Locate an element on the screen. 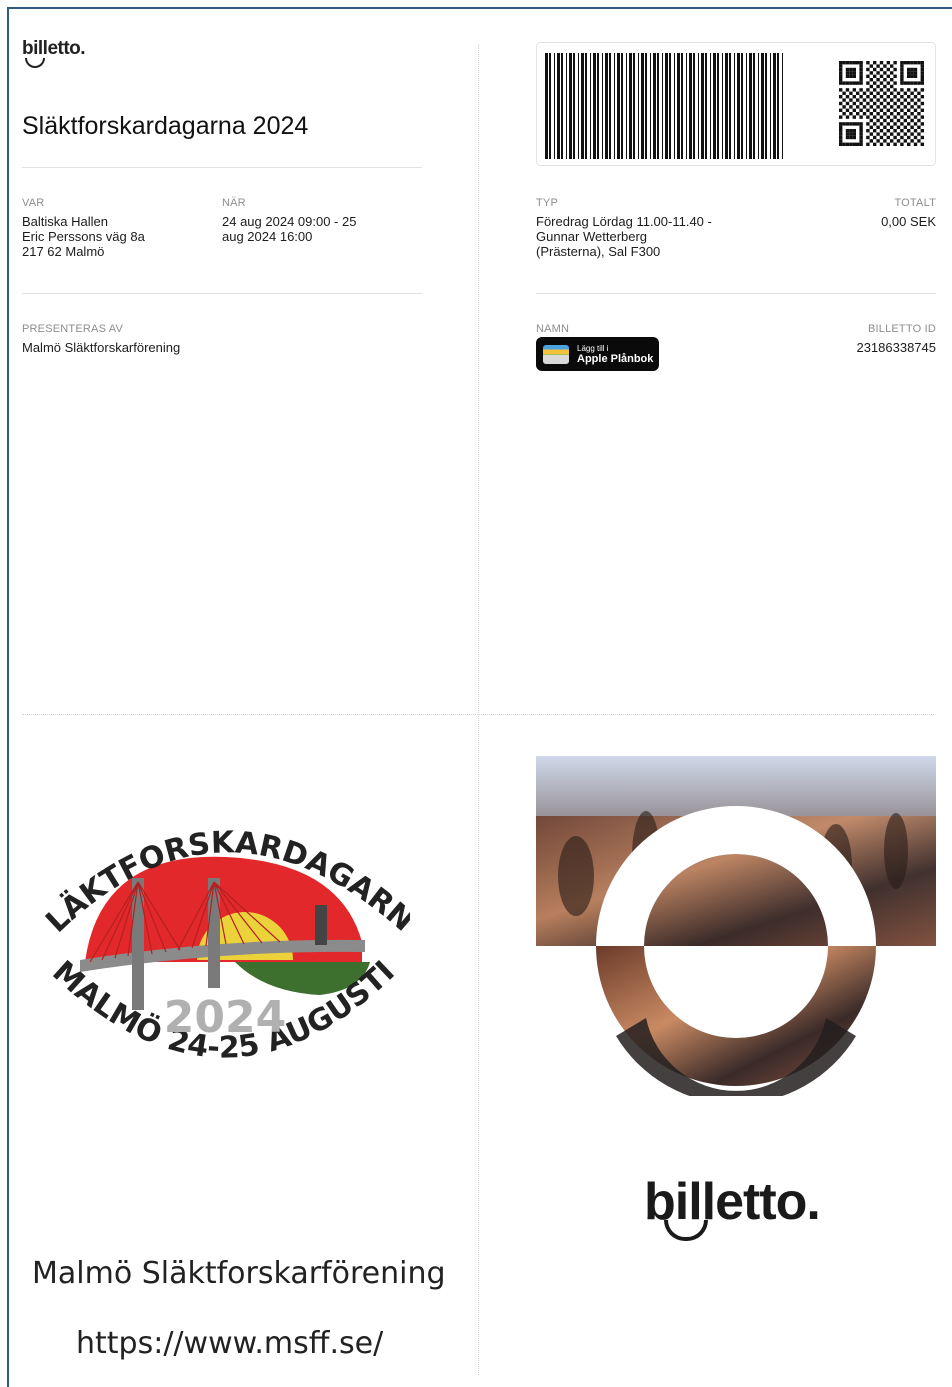  venue-city: 217 62 Malmö is located at coordinates (63, 251).